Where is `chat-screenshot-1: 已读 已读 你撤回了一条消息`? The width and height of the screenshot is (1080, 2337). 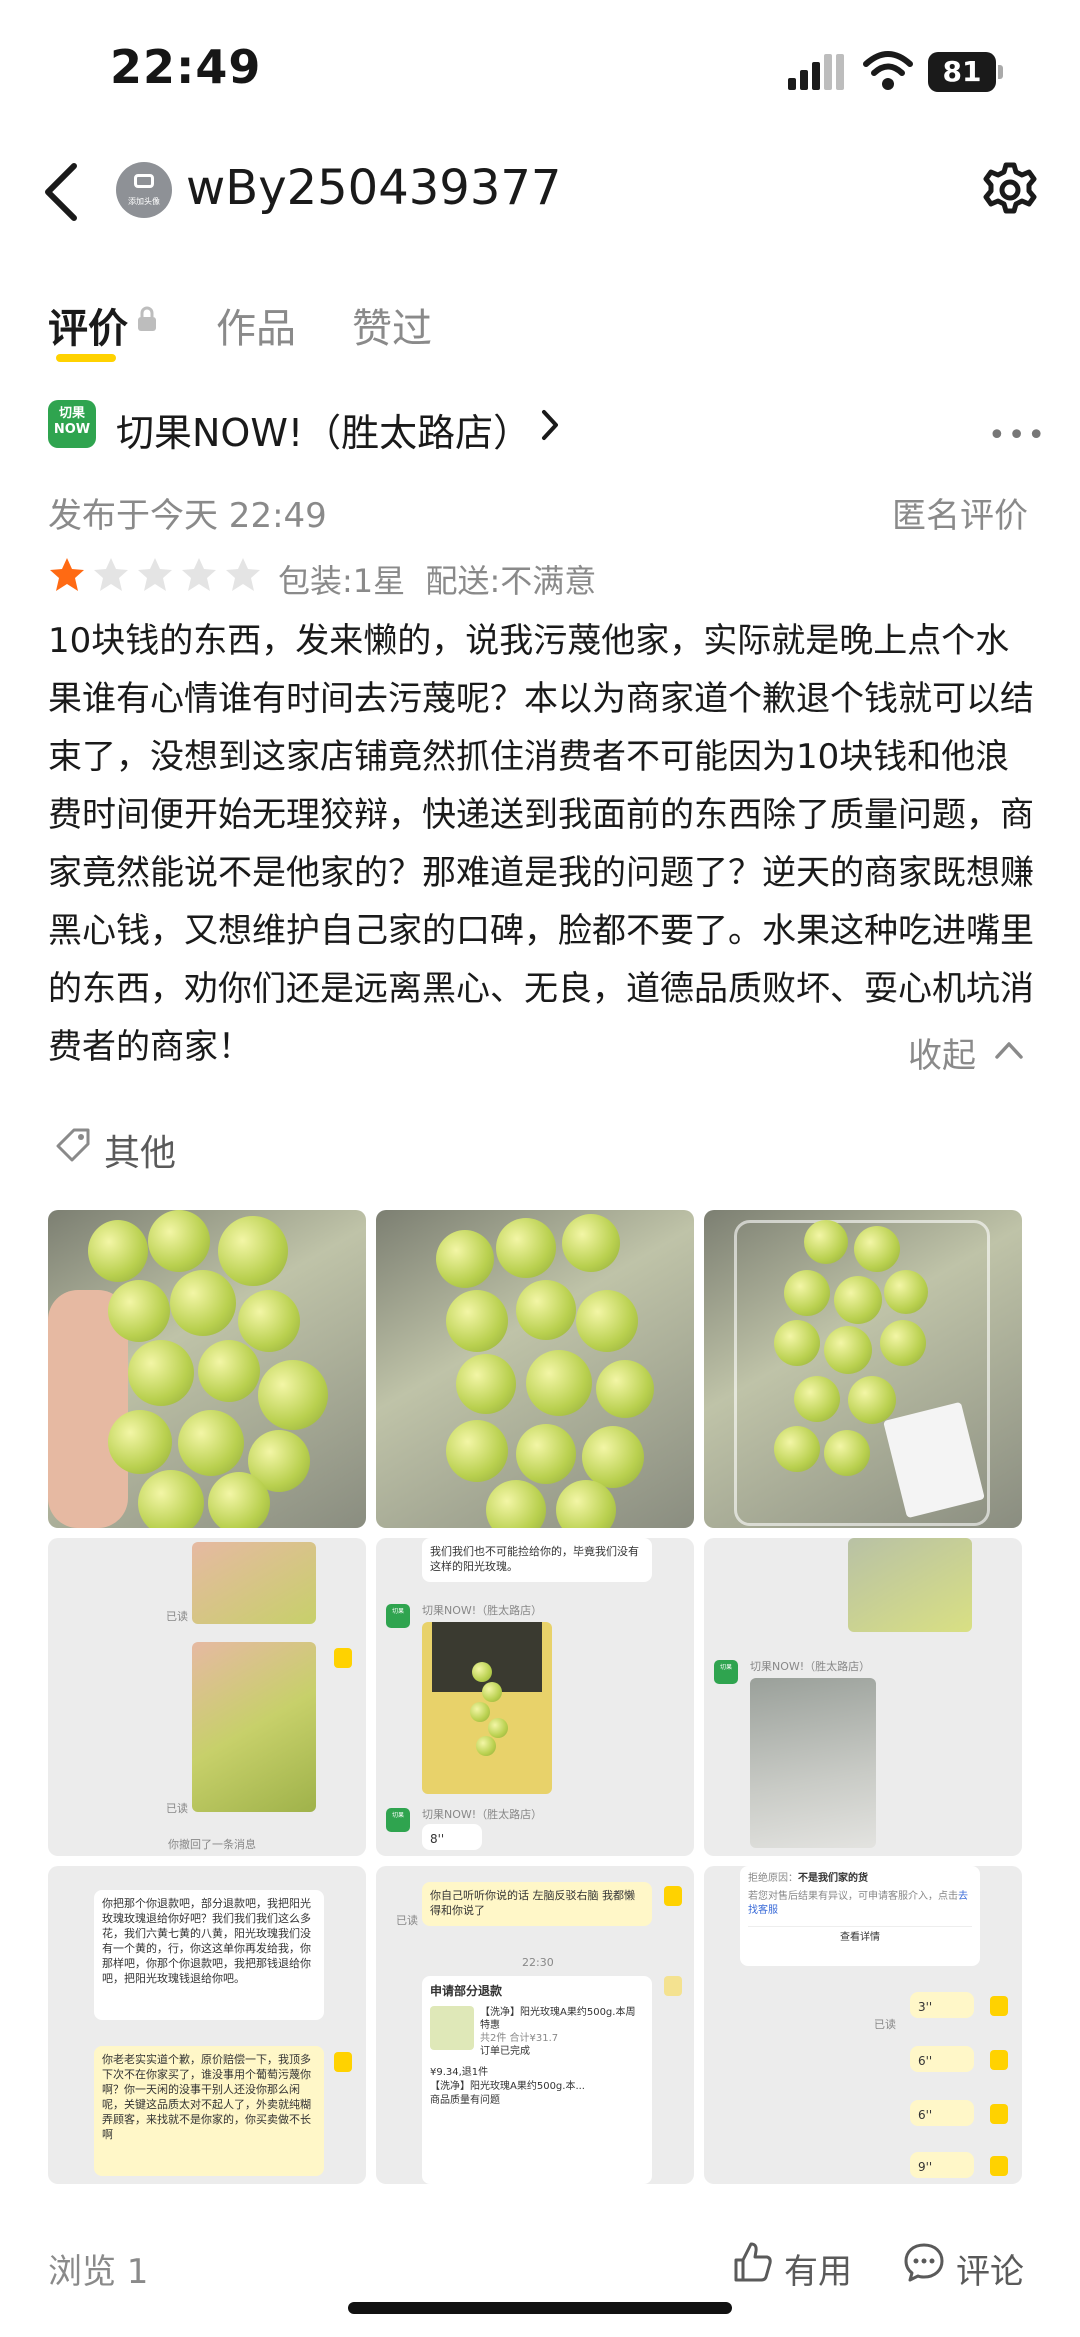
chat-screenshot-1: 已读 已读 你撤回了一条消息 is located at coordinates (207, 1697).